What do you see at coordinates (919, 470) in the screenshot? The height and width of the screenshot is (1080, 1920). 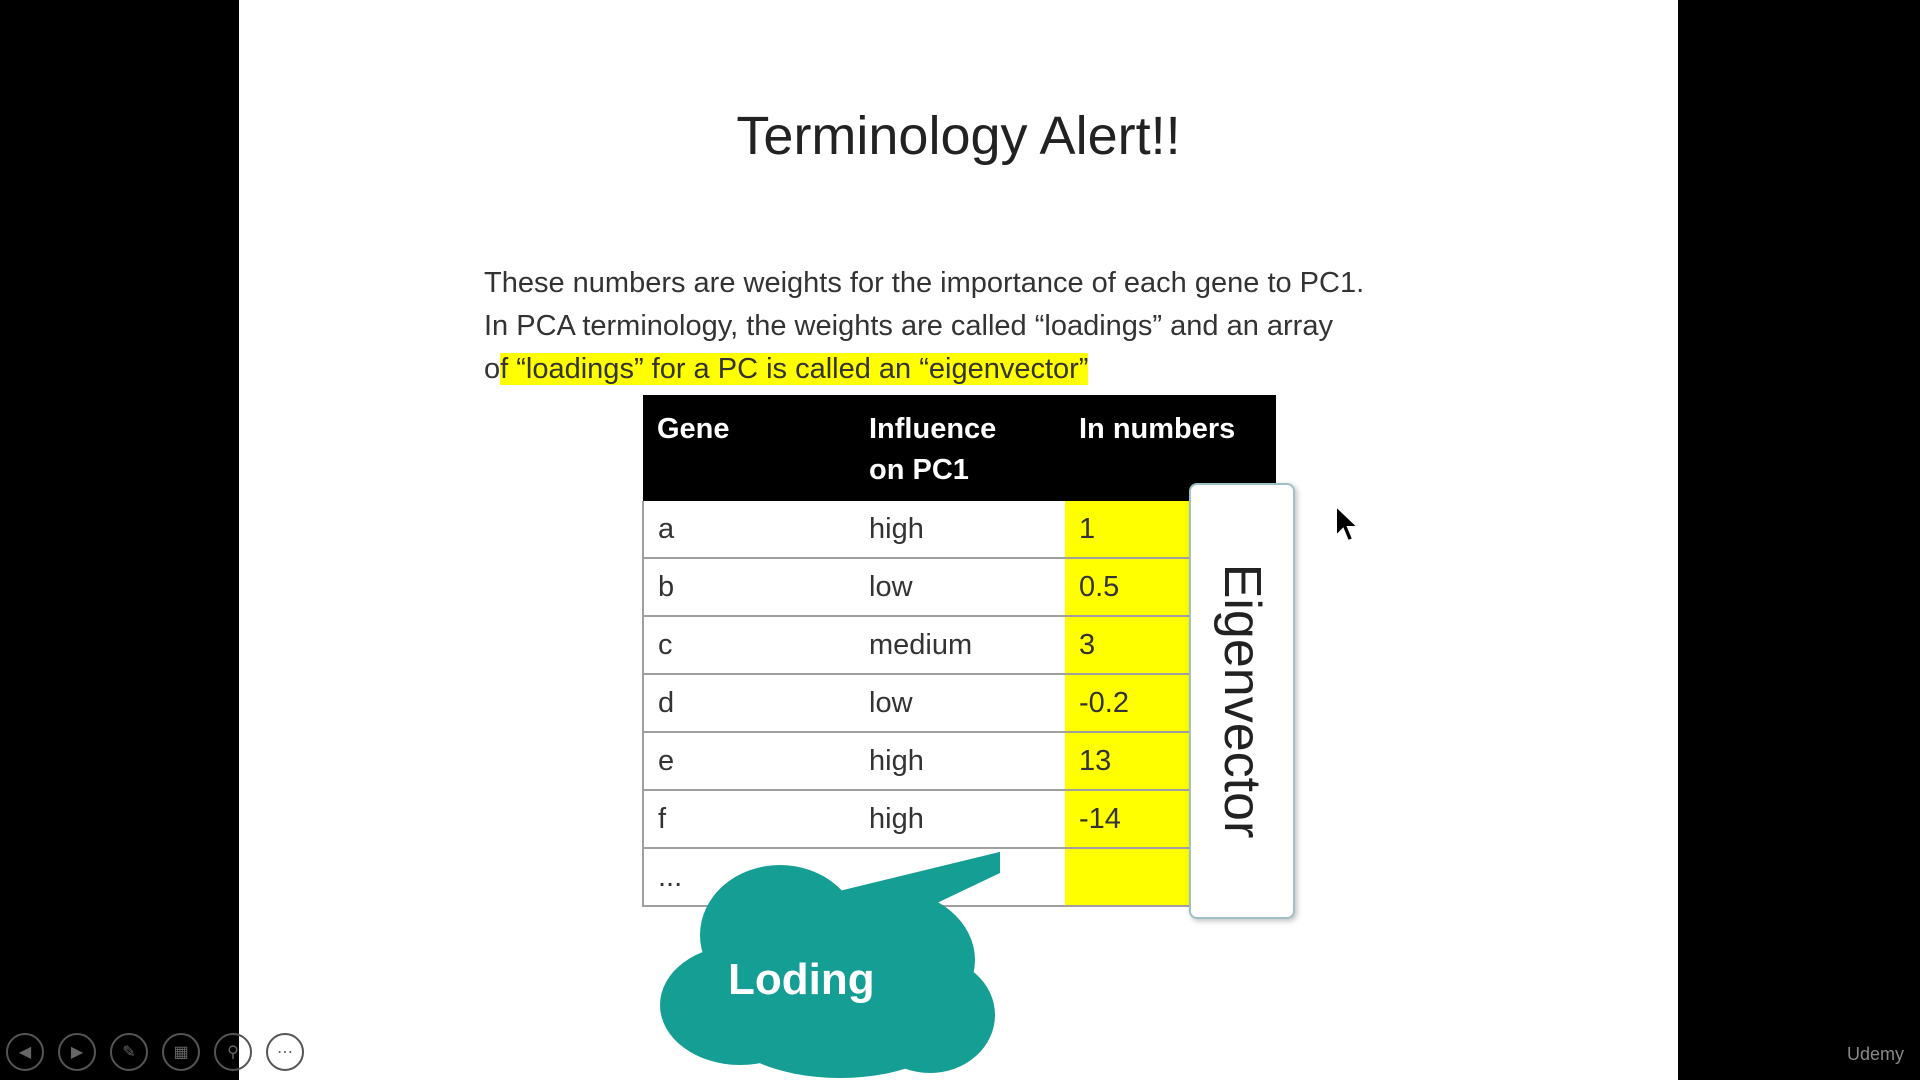 I see `header-influence-line-2: on PC1` at bounding box center [919, 470].